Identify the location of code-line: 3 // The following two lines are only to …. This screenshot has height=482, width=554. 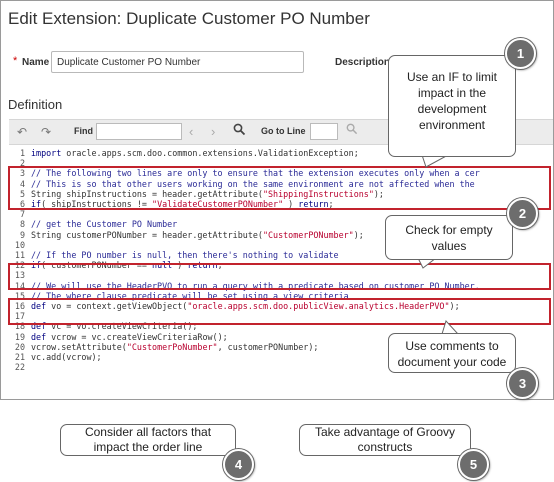
(244, 173).